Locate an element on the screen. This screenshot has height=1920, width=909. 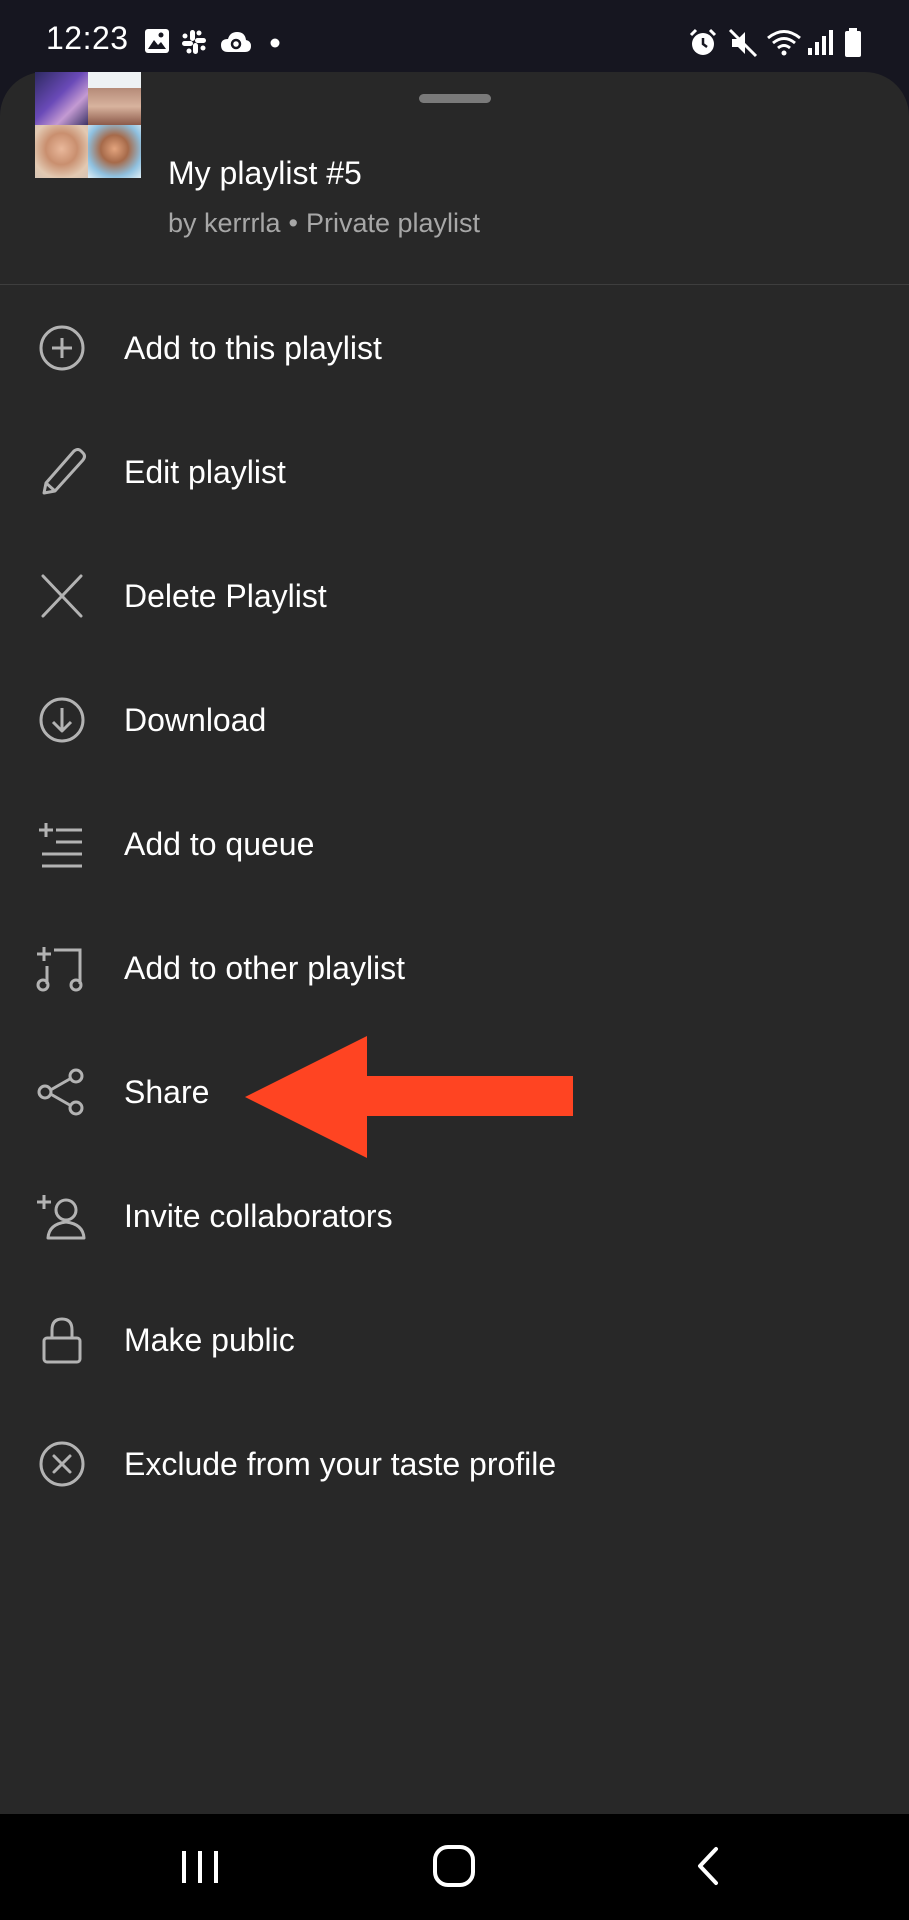
battery-icon is located at coordinates (853, 42).